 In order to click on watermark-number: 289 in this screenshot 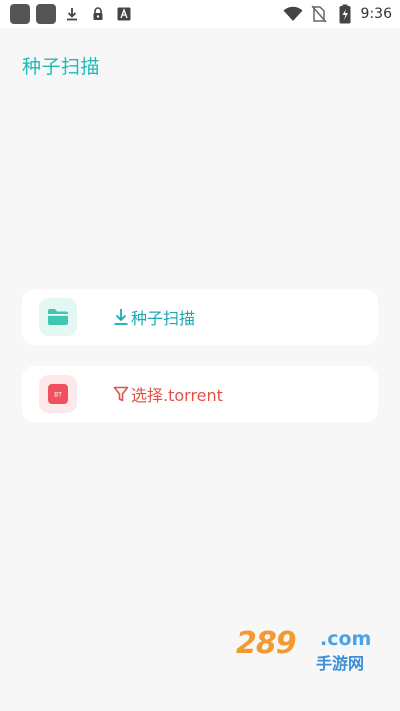, I will do `click(266, 643)`.